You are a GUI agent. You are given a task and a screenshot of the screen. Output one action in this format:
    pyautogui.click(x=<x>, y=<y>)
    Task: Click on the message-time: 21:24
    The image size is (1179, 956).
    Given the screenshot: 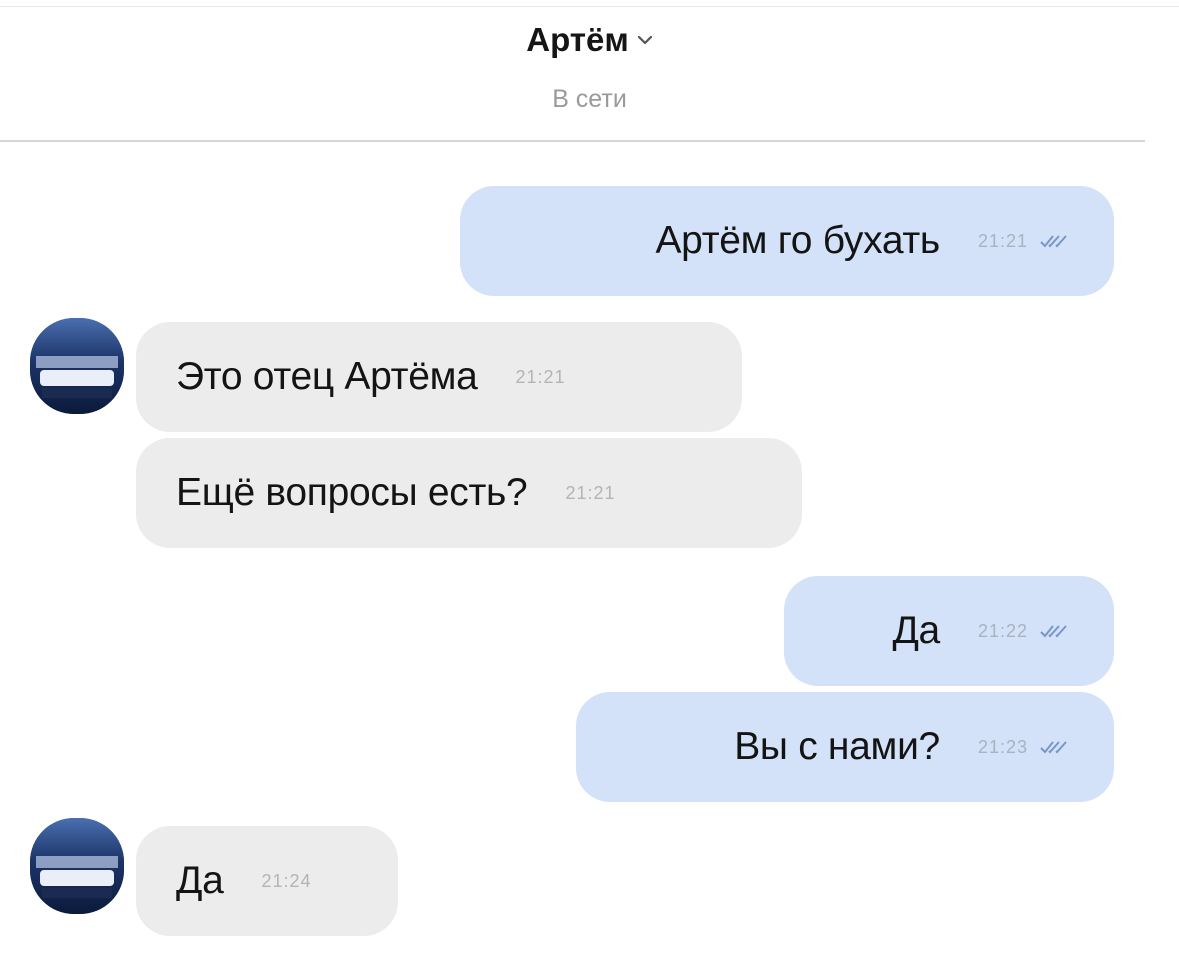 What is the action you would take?
    pyautogui.click(x=286, y=880)
    